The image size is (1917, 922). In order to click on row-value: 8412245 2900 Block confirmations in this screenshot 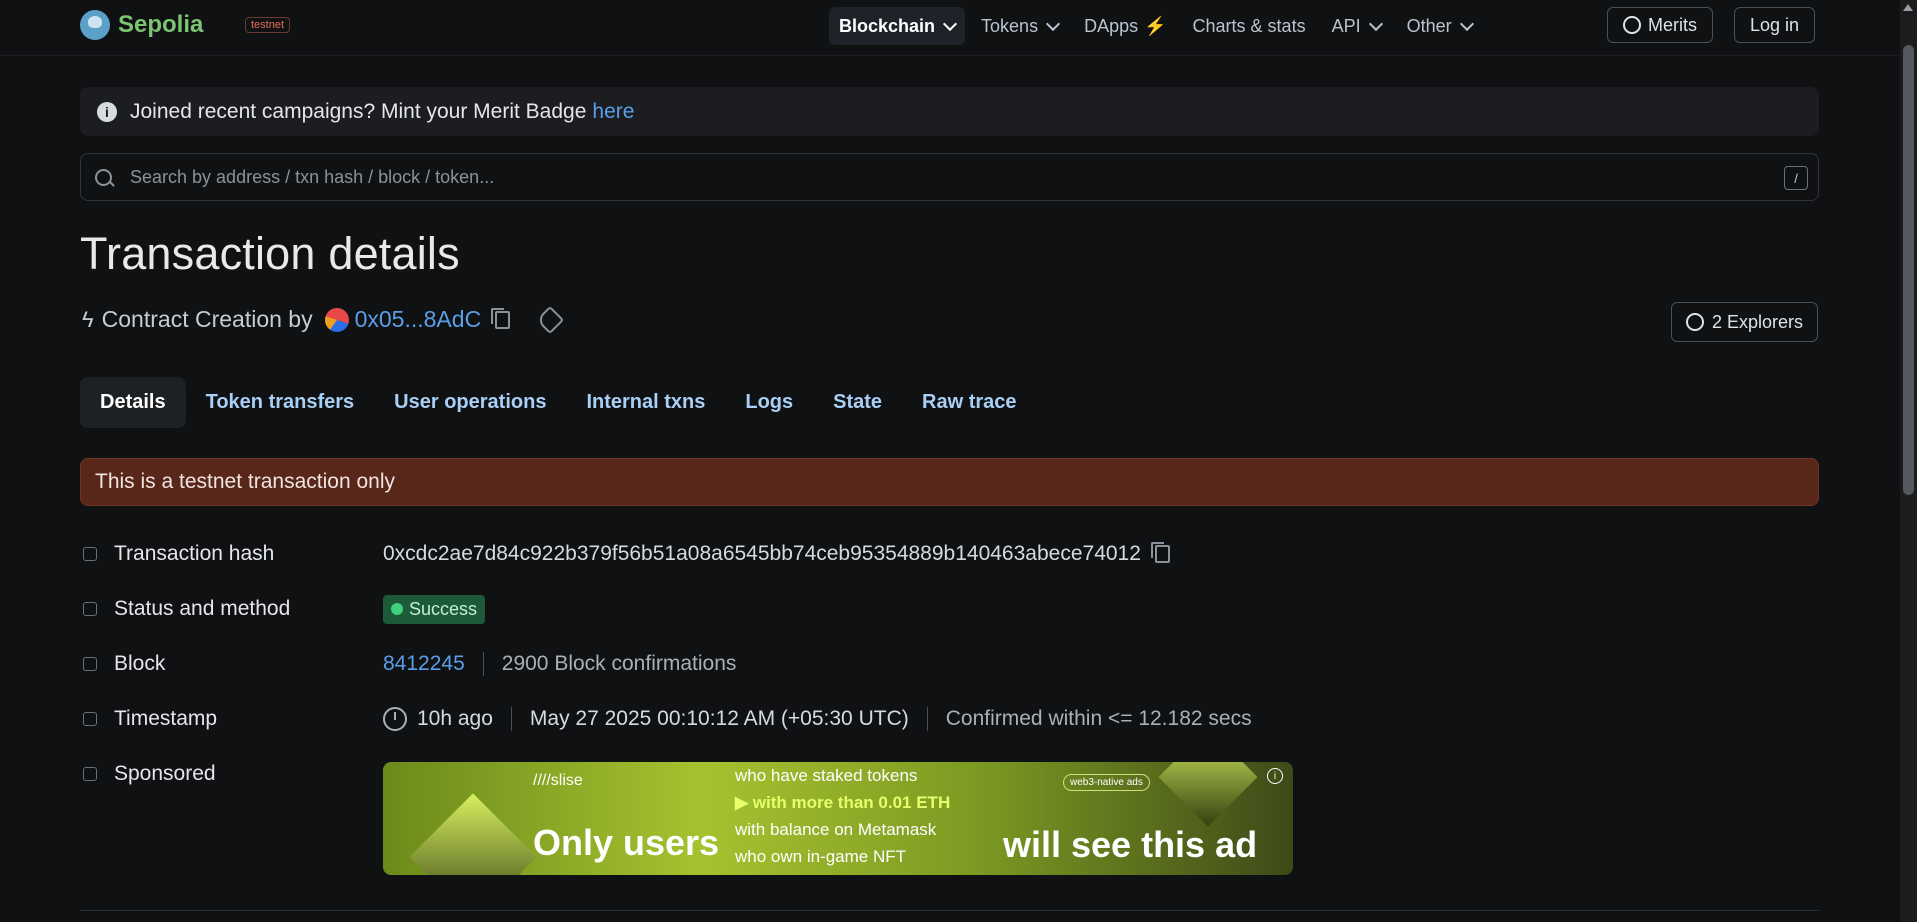, I will do `click(559, 664)`.